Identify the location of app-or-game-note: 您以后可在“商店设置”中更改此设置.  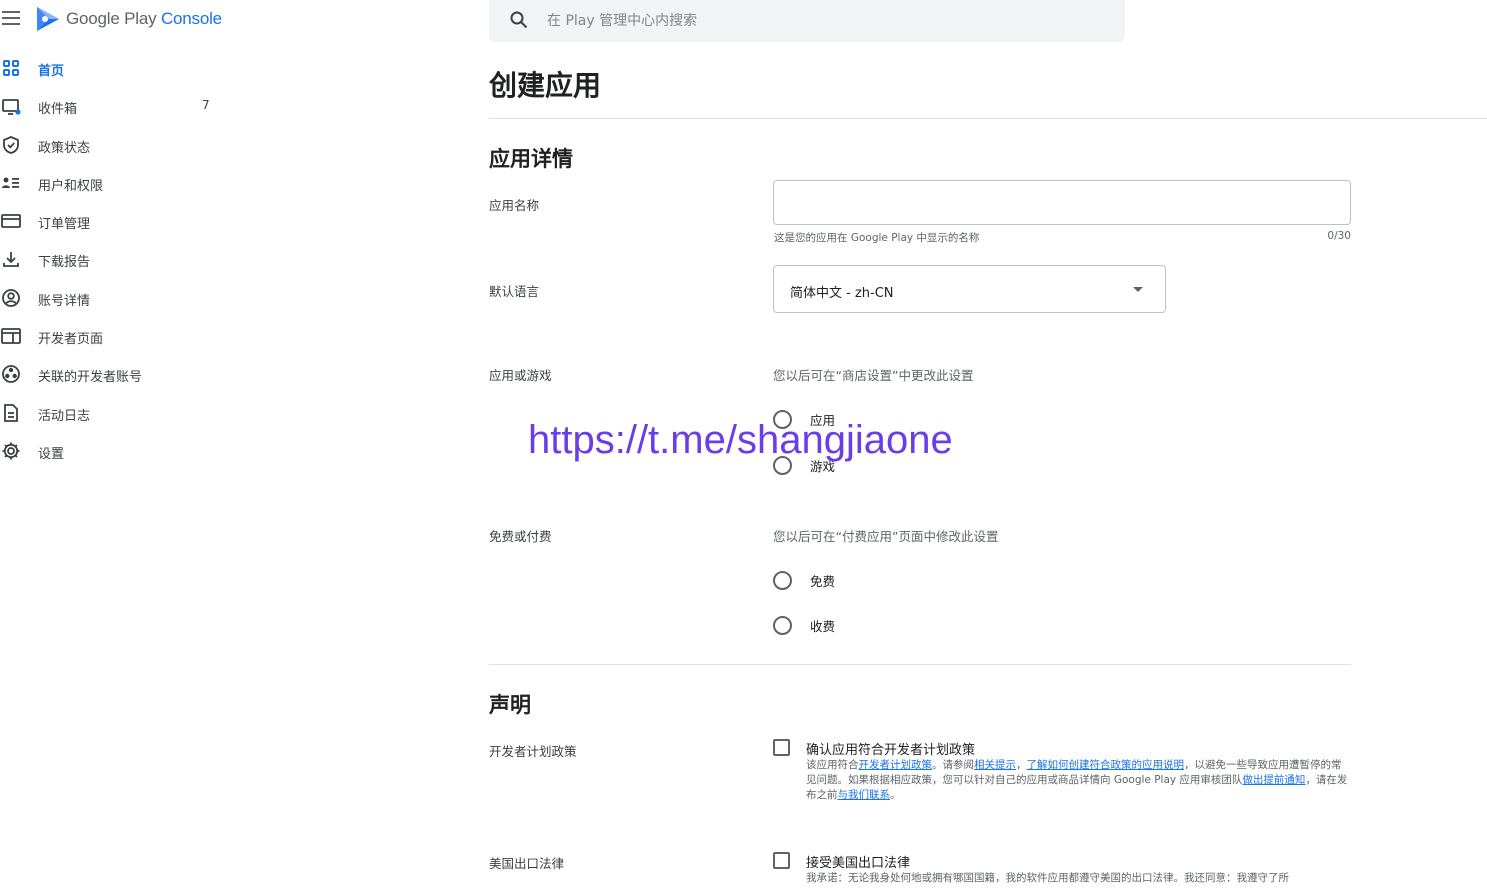
(873, 375).